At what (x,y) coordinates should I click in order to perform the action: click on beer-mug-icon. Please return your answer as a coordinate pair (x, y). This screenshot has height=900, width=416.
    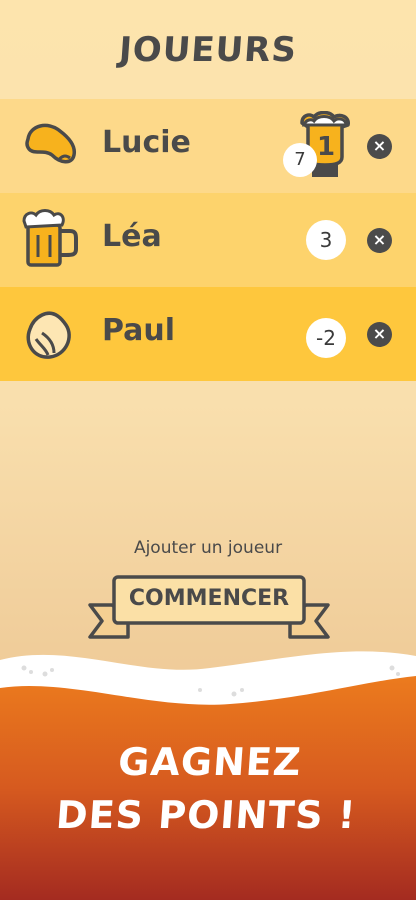
    Looking at the image, I should click on (50, 239).